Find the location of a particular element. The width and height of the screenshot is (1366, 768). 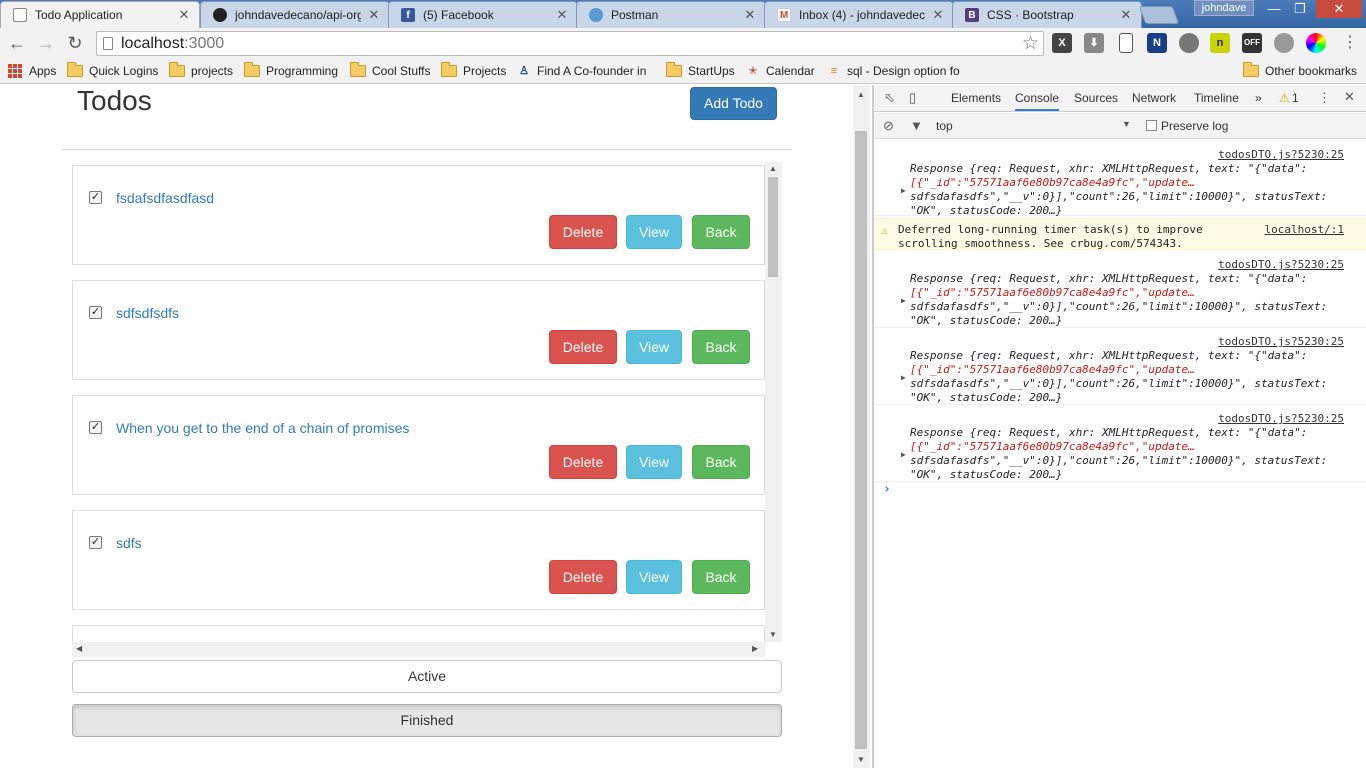

context-selector: top is located at coordinates (944, 126).